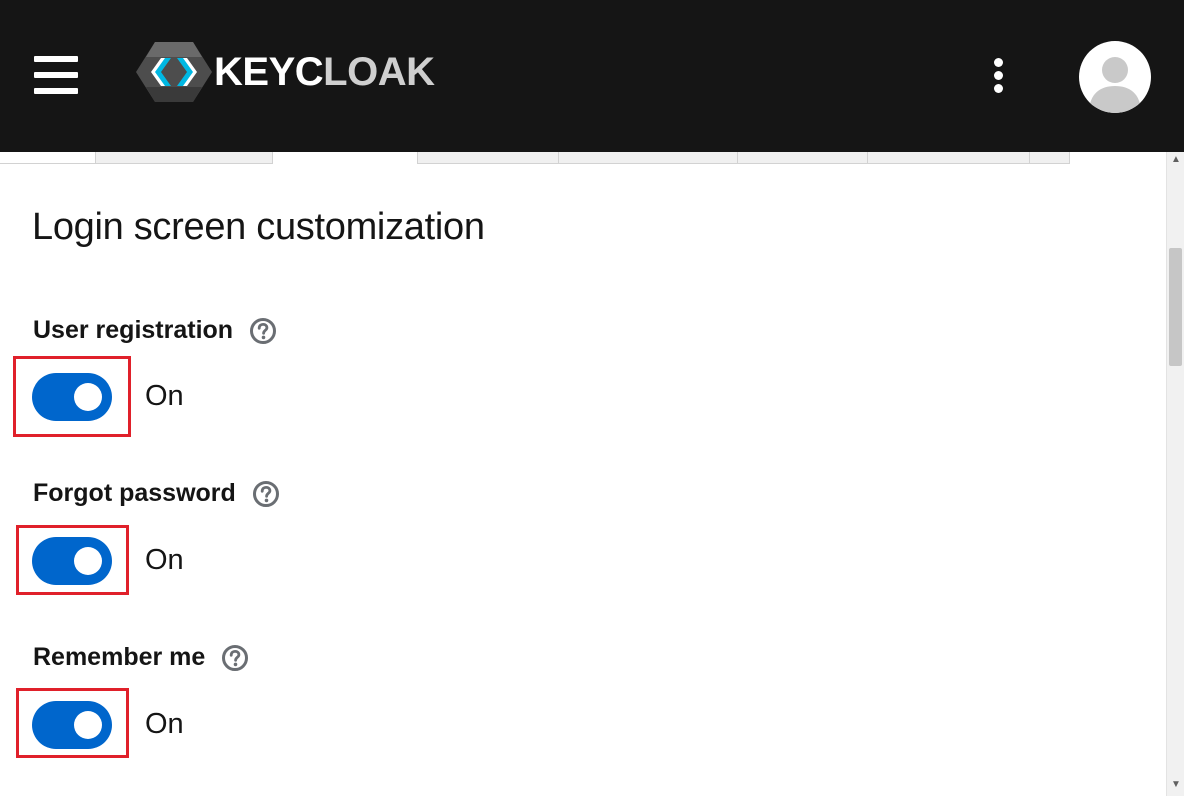  I want to click on forgot-password-label-row: Forgot password, so click(156, 493).